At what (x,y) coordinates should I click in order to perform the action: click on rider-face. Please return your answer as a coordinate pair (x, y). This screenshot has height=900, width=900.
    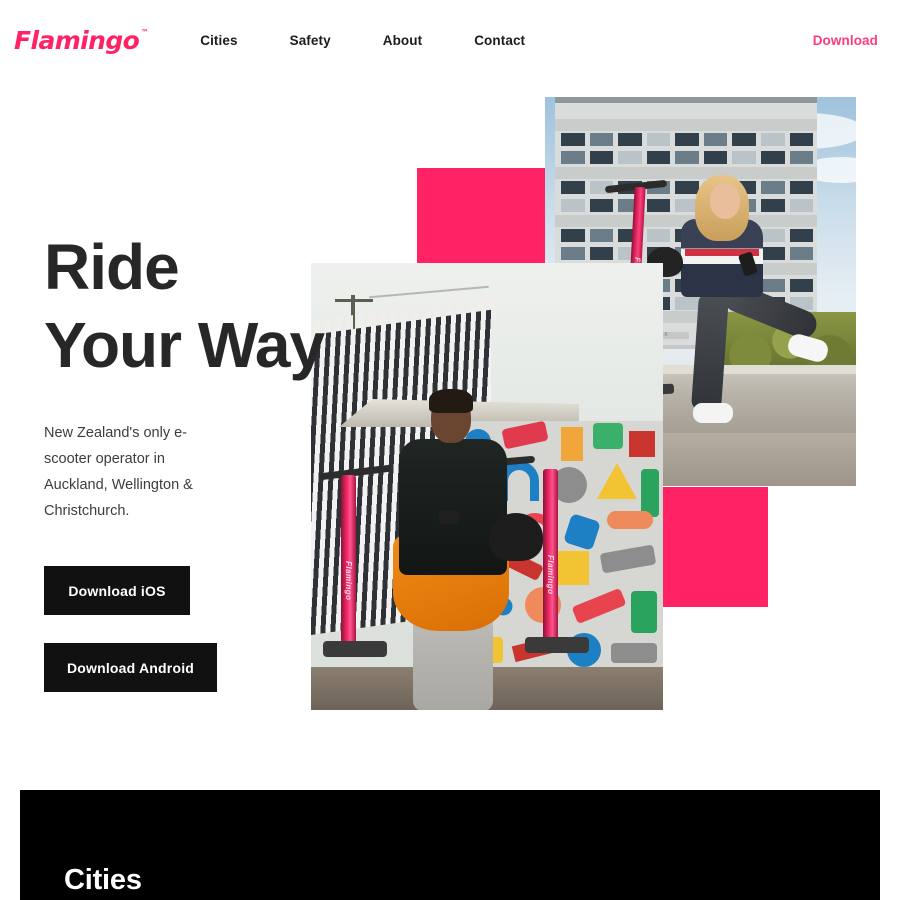
    Looking at the image, I should click on (725, 201).